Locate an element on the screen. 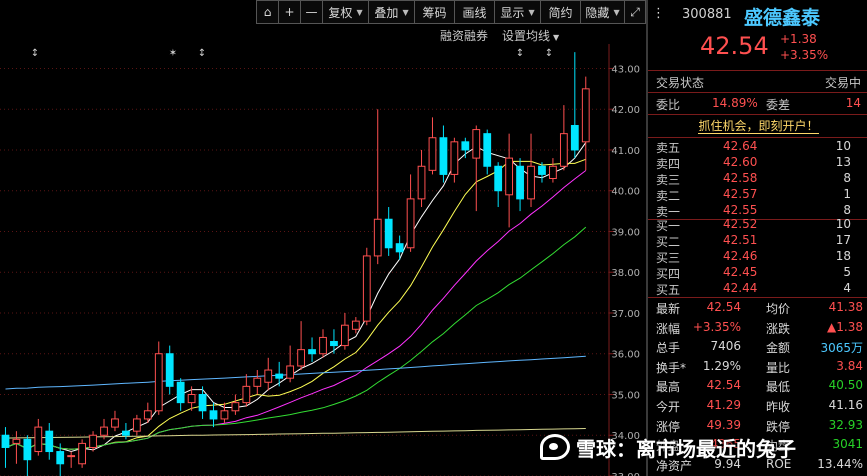 Image resolution: width=867 pixels, height=476 pixels. event-marker-icon: ✶ is located at coordinates (173, 53).